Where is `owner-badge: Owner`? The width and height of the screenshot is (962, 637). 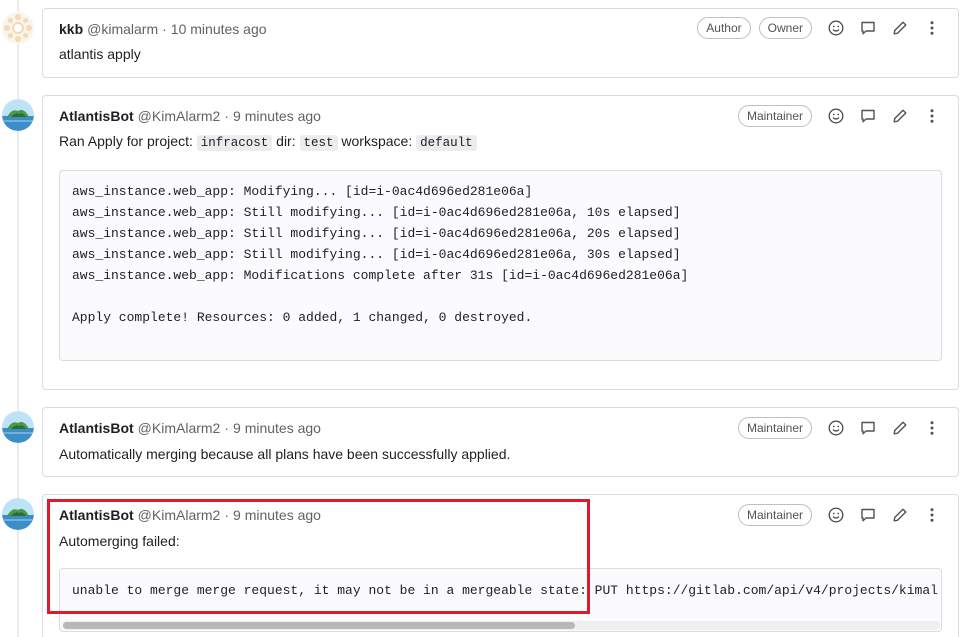 owner-badge: Owner is located at coordinates (785, 28).